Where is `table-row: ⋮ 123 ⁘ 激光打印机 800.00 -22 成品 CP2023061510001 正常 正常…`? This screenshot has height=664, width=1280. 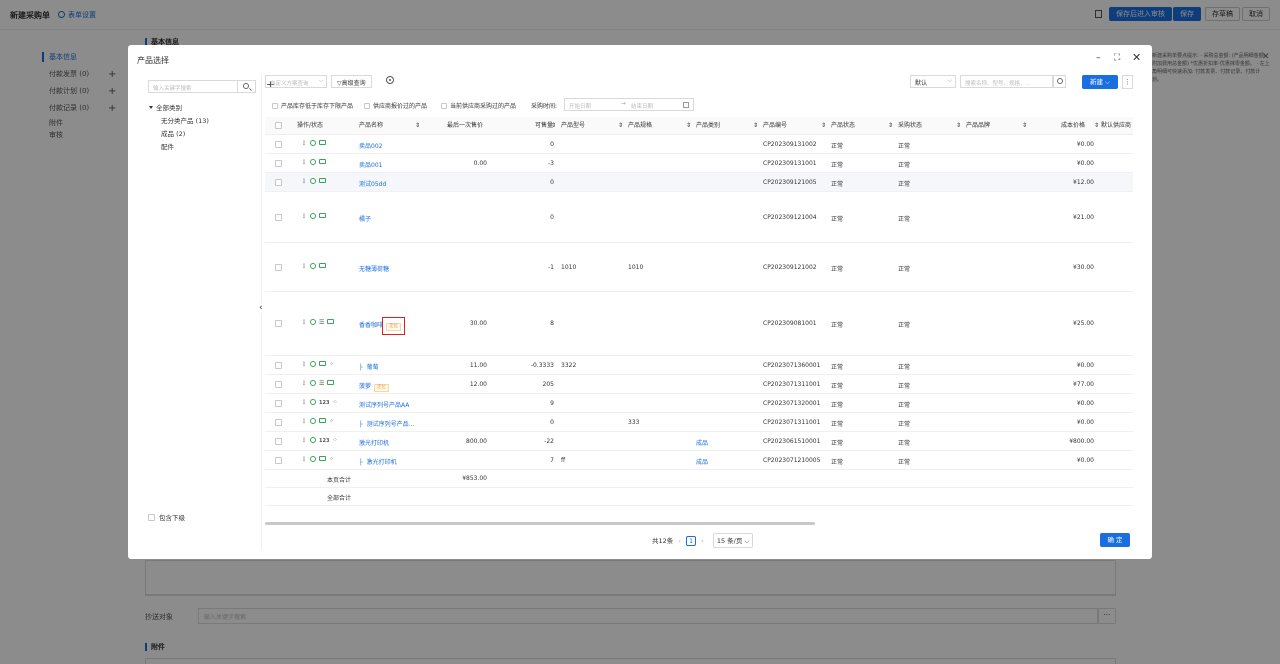 table-row: ⋮ 123 ⁘ 激光打印机 800.00 -22 成品 CP2023061510001 正常 正常… is located at coordinates (699, 441).